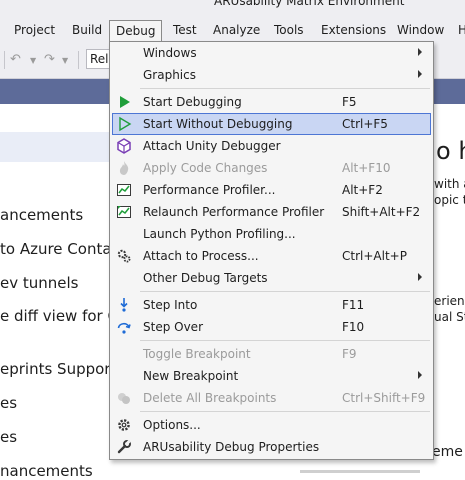 This screenshot has height=480, width=465. Describe the element at coordinates (34, 31) in the screenshot. I see `menu-project: Project` at that location.